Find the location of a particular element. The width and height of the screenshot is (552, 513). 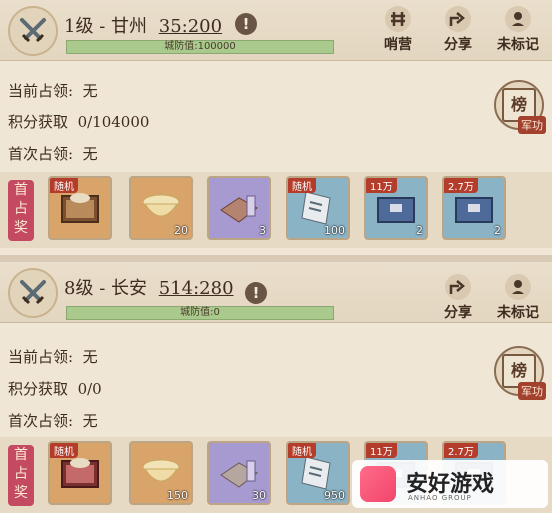

reward-item: 2.7万 2 is located at coordinates (474, 208).